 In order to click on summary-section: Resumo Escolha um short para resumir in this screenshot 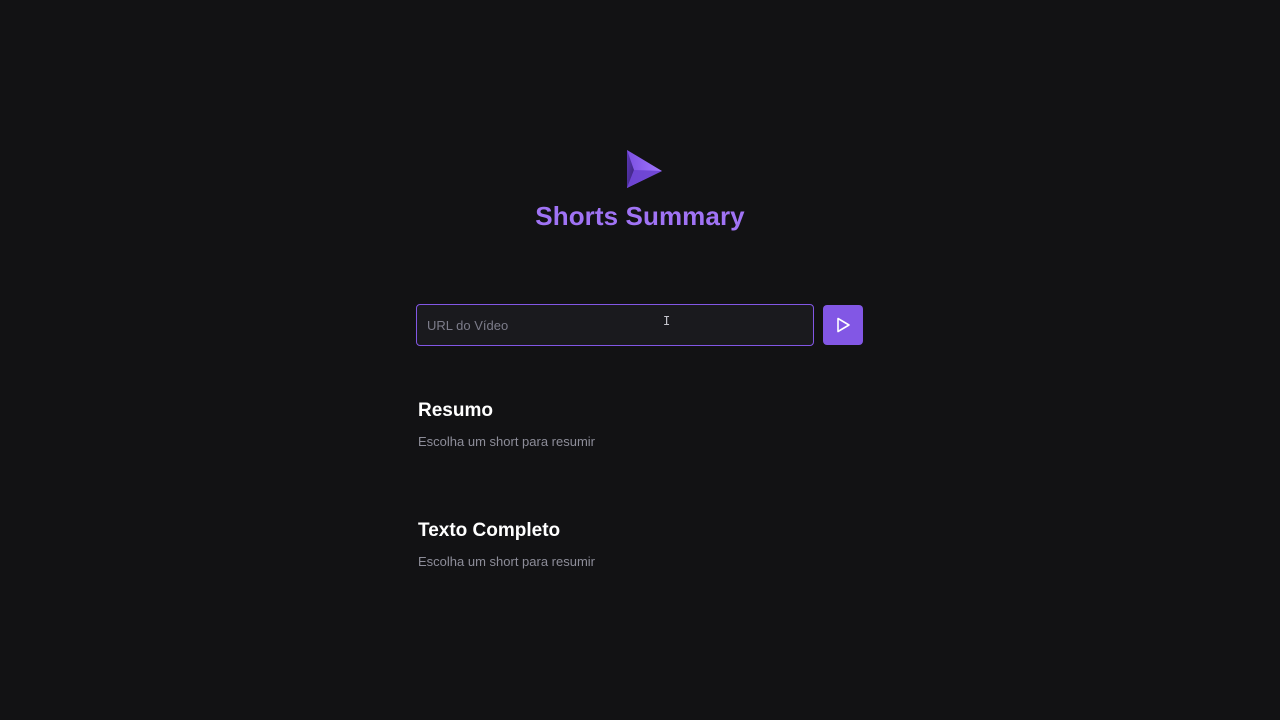, I will do `click(718, 424)`.